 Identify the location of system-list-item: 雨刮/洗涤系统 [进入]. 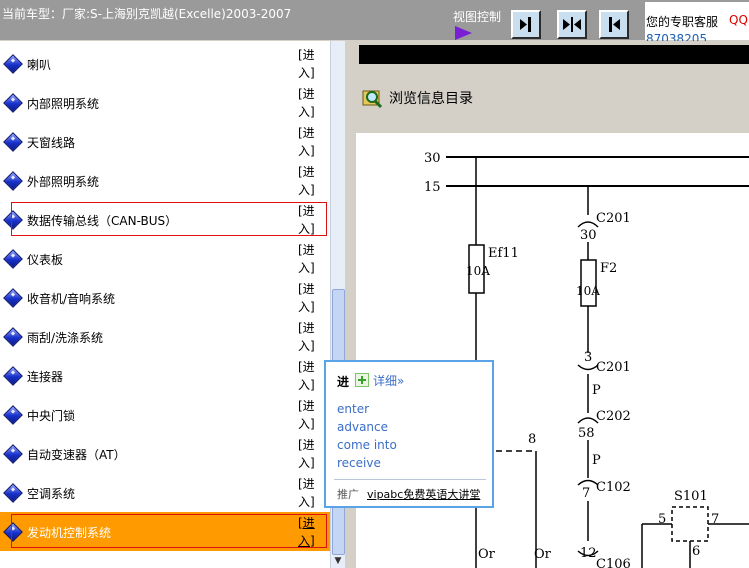
(165, 336).